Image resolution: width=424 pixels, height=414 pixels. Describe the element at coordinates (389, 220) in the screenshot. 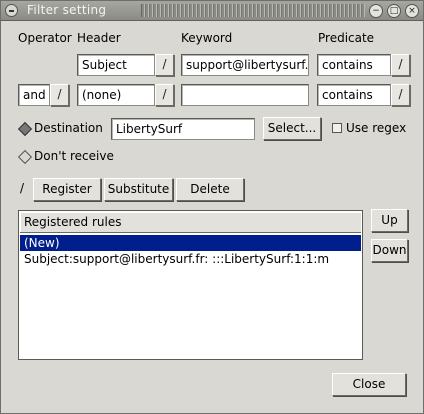

I see `up-button: Up` at that location.